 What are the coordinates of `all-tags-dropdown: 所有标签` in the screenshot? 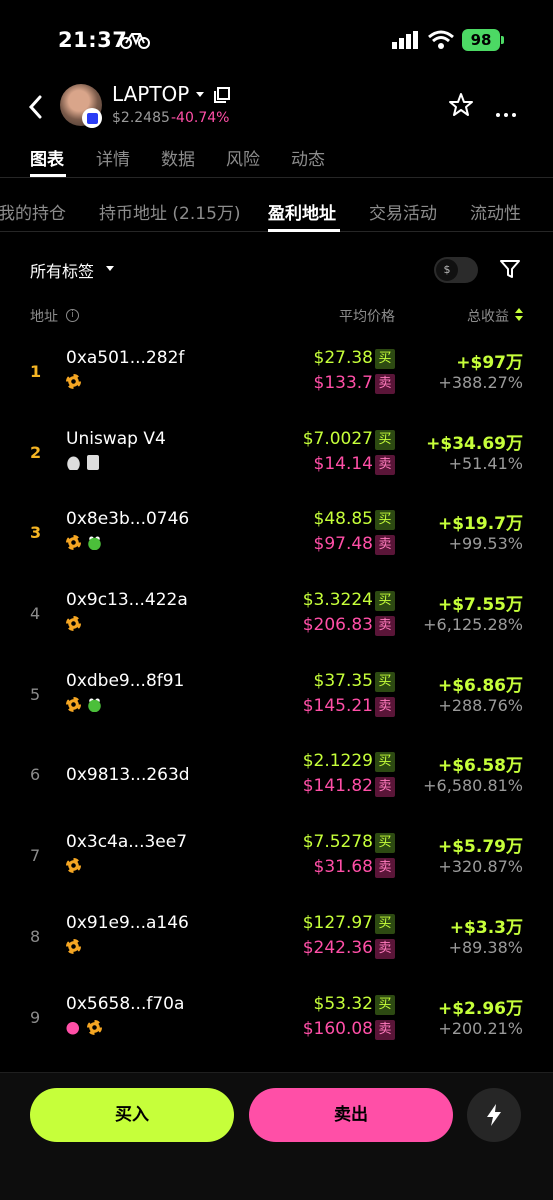 It's located at (62, 270).